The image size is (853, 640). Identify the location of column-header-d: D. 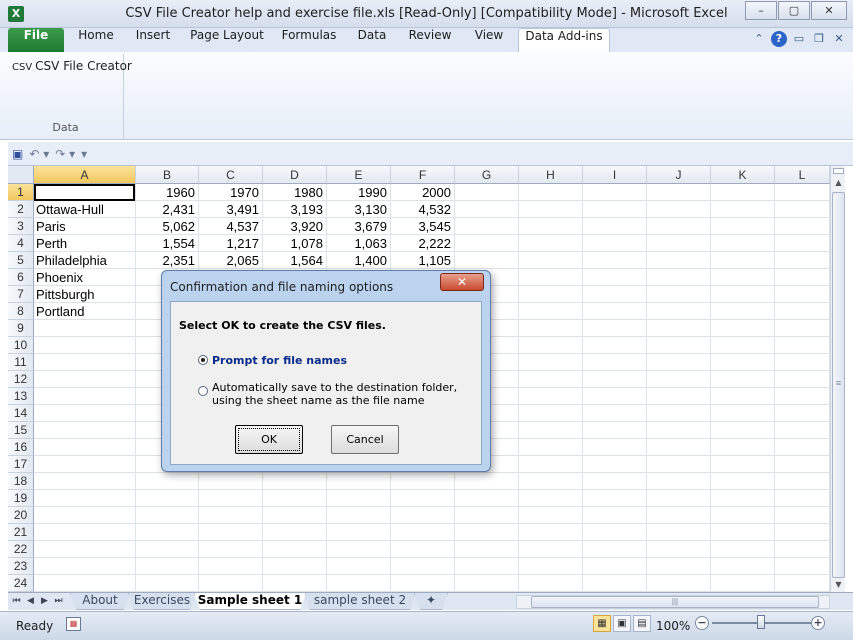
(295, 175).